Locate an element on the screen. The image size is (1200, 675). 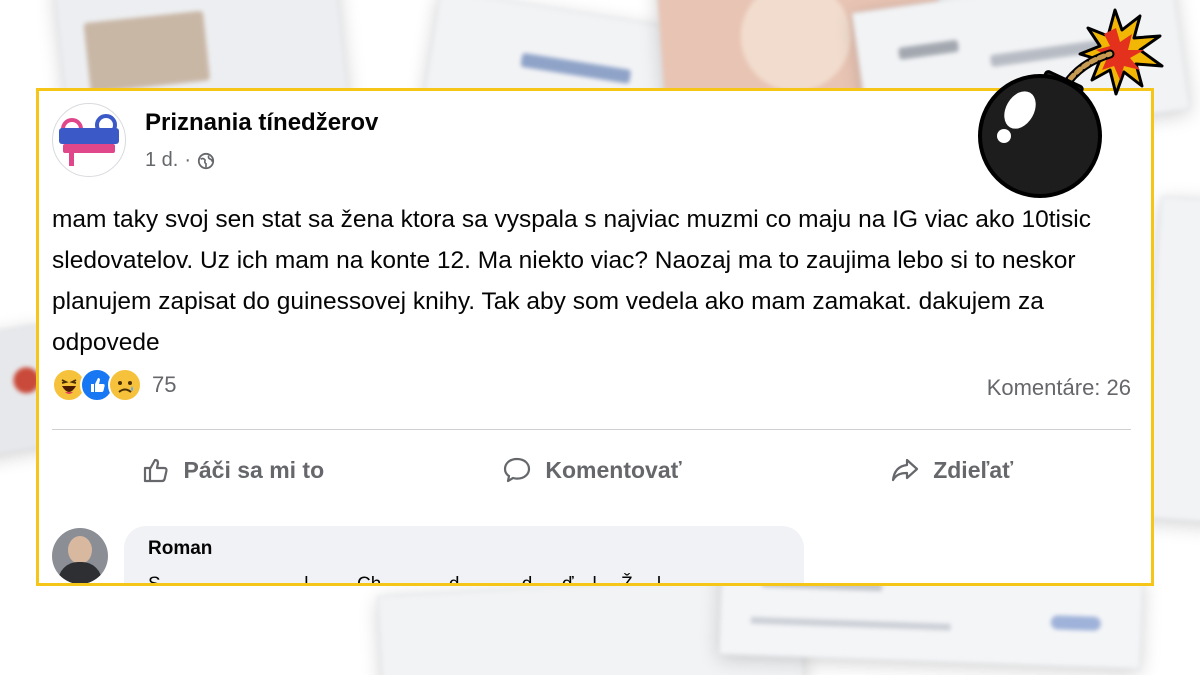
thumbs-up-icon is located at coordinates (155, 470).